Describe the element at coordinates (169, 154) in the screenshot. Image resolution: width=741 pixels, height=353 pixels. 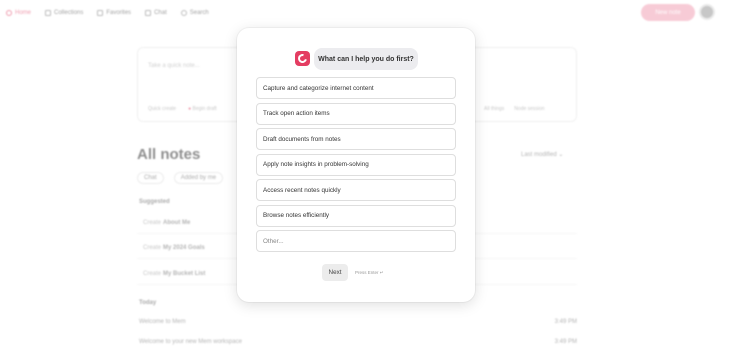
I see `page-title: All notes` at that location.